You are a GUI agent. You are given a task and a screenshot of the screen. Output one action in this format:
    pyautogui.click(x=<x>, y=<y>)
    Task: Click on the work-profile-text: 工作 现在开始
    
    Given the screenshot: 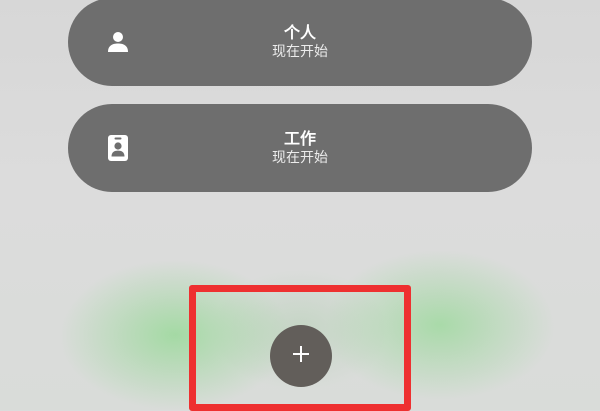 What is the action you would take?
    pyautogui.click(x=300, y=148)
    